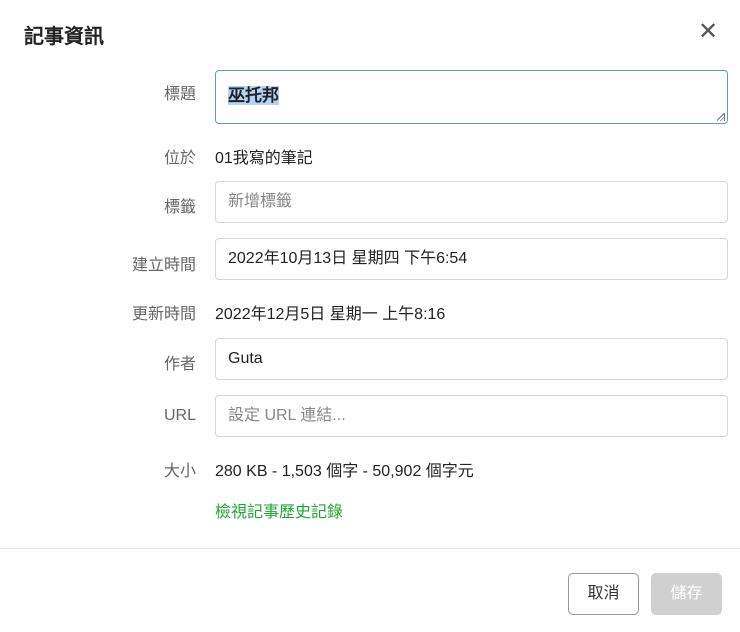 The image size is (740, 632). I want to click on resize-grip-icon, so click(721, 117).